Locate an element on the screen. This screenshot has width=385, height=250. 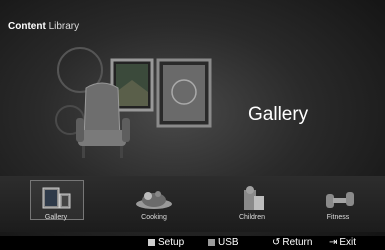
exit-hint: ⇥ Exit is located at coordinates (342, 242).